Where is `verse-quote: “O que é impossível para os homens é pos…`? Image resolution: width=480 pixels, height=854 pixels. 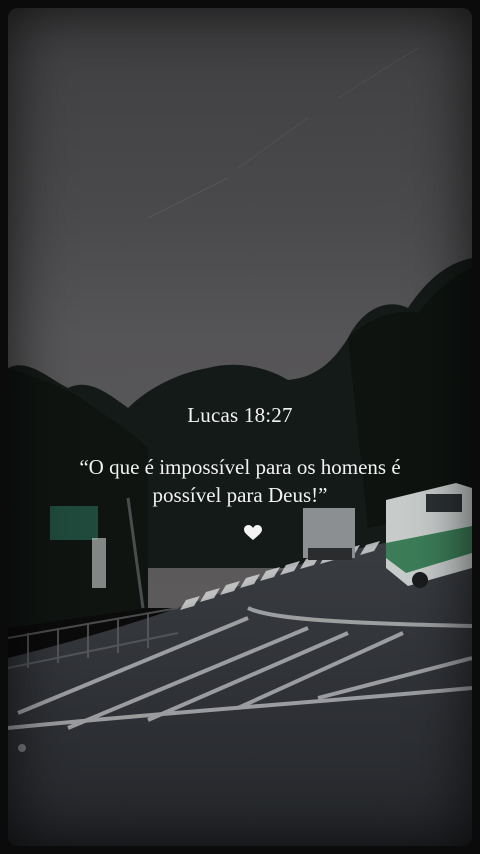
verse-quote: “O que é impossível para os homens é pos… is located at coordinates (240, 481).